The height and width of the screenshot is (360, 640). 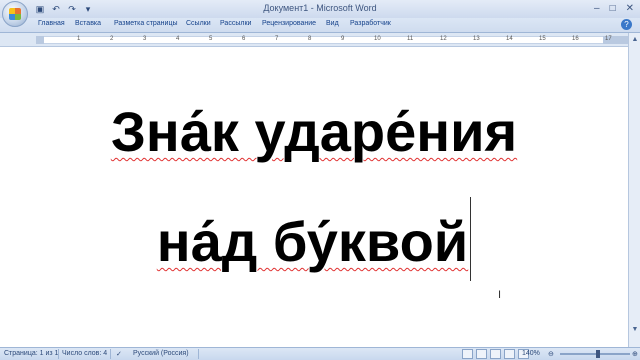 What do you see at coordinates (635, 40) in the screenshot?
I see `scroll-up-icon: ▲` at bounding box center [635, 40].